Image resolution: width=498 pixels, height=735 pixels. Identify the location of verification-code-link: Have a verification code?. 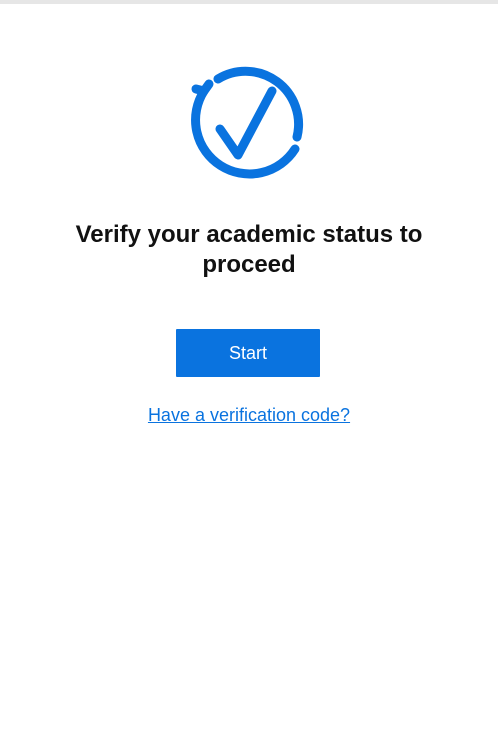
(249, 415).